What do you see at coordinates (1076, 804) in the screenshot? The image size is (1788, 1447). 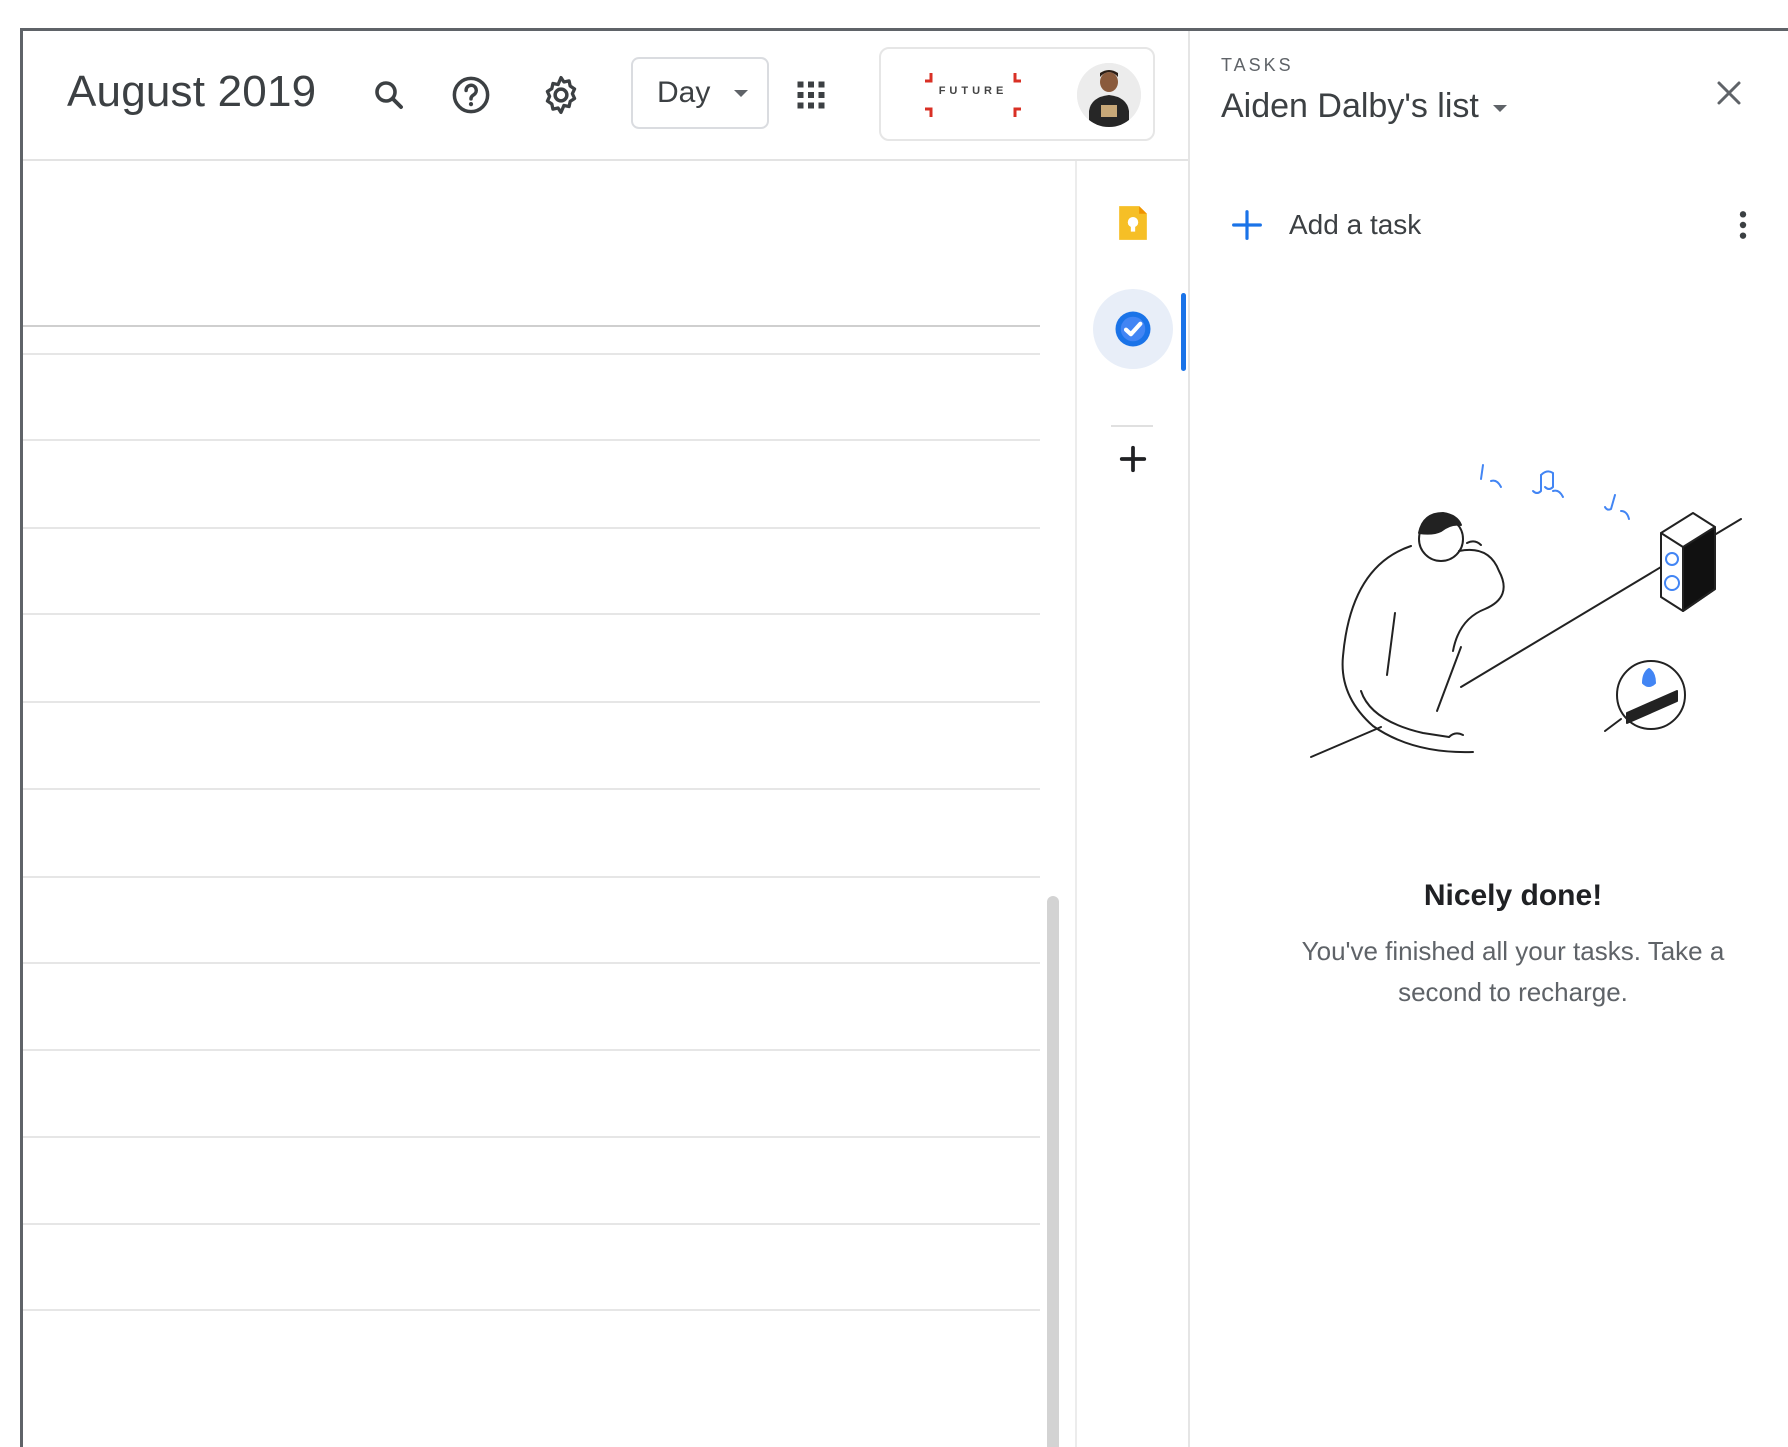 I see `rail-divider` at bounding box center [1076, 804].